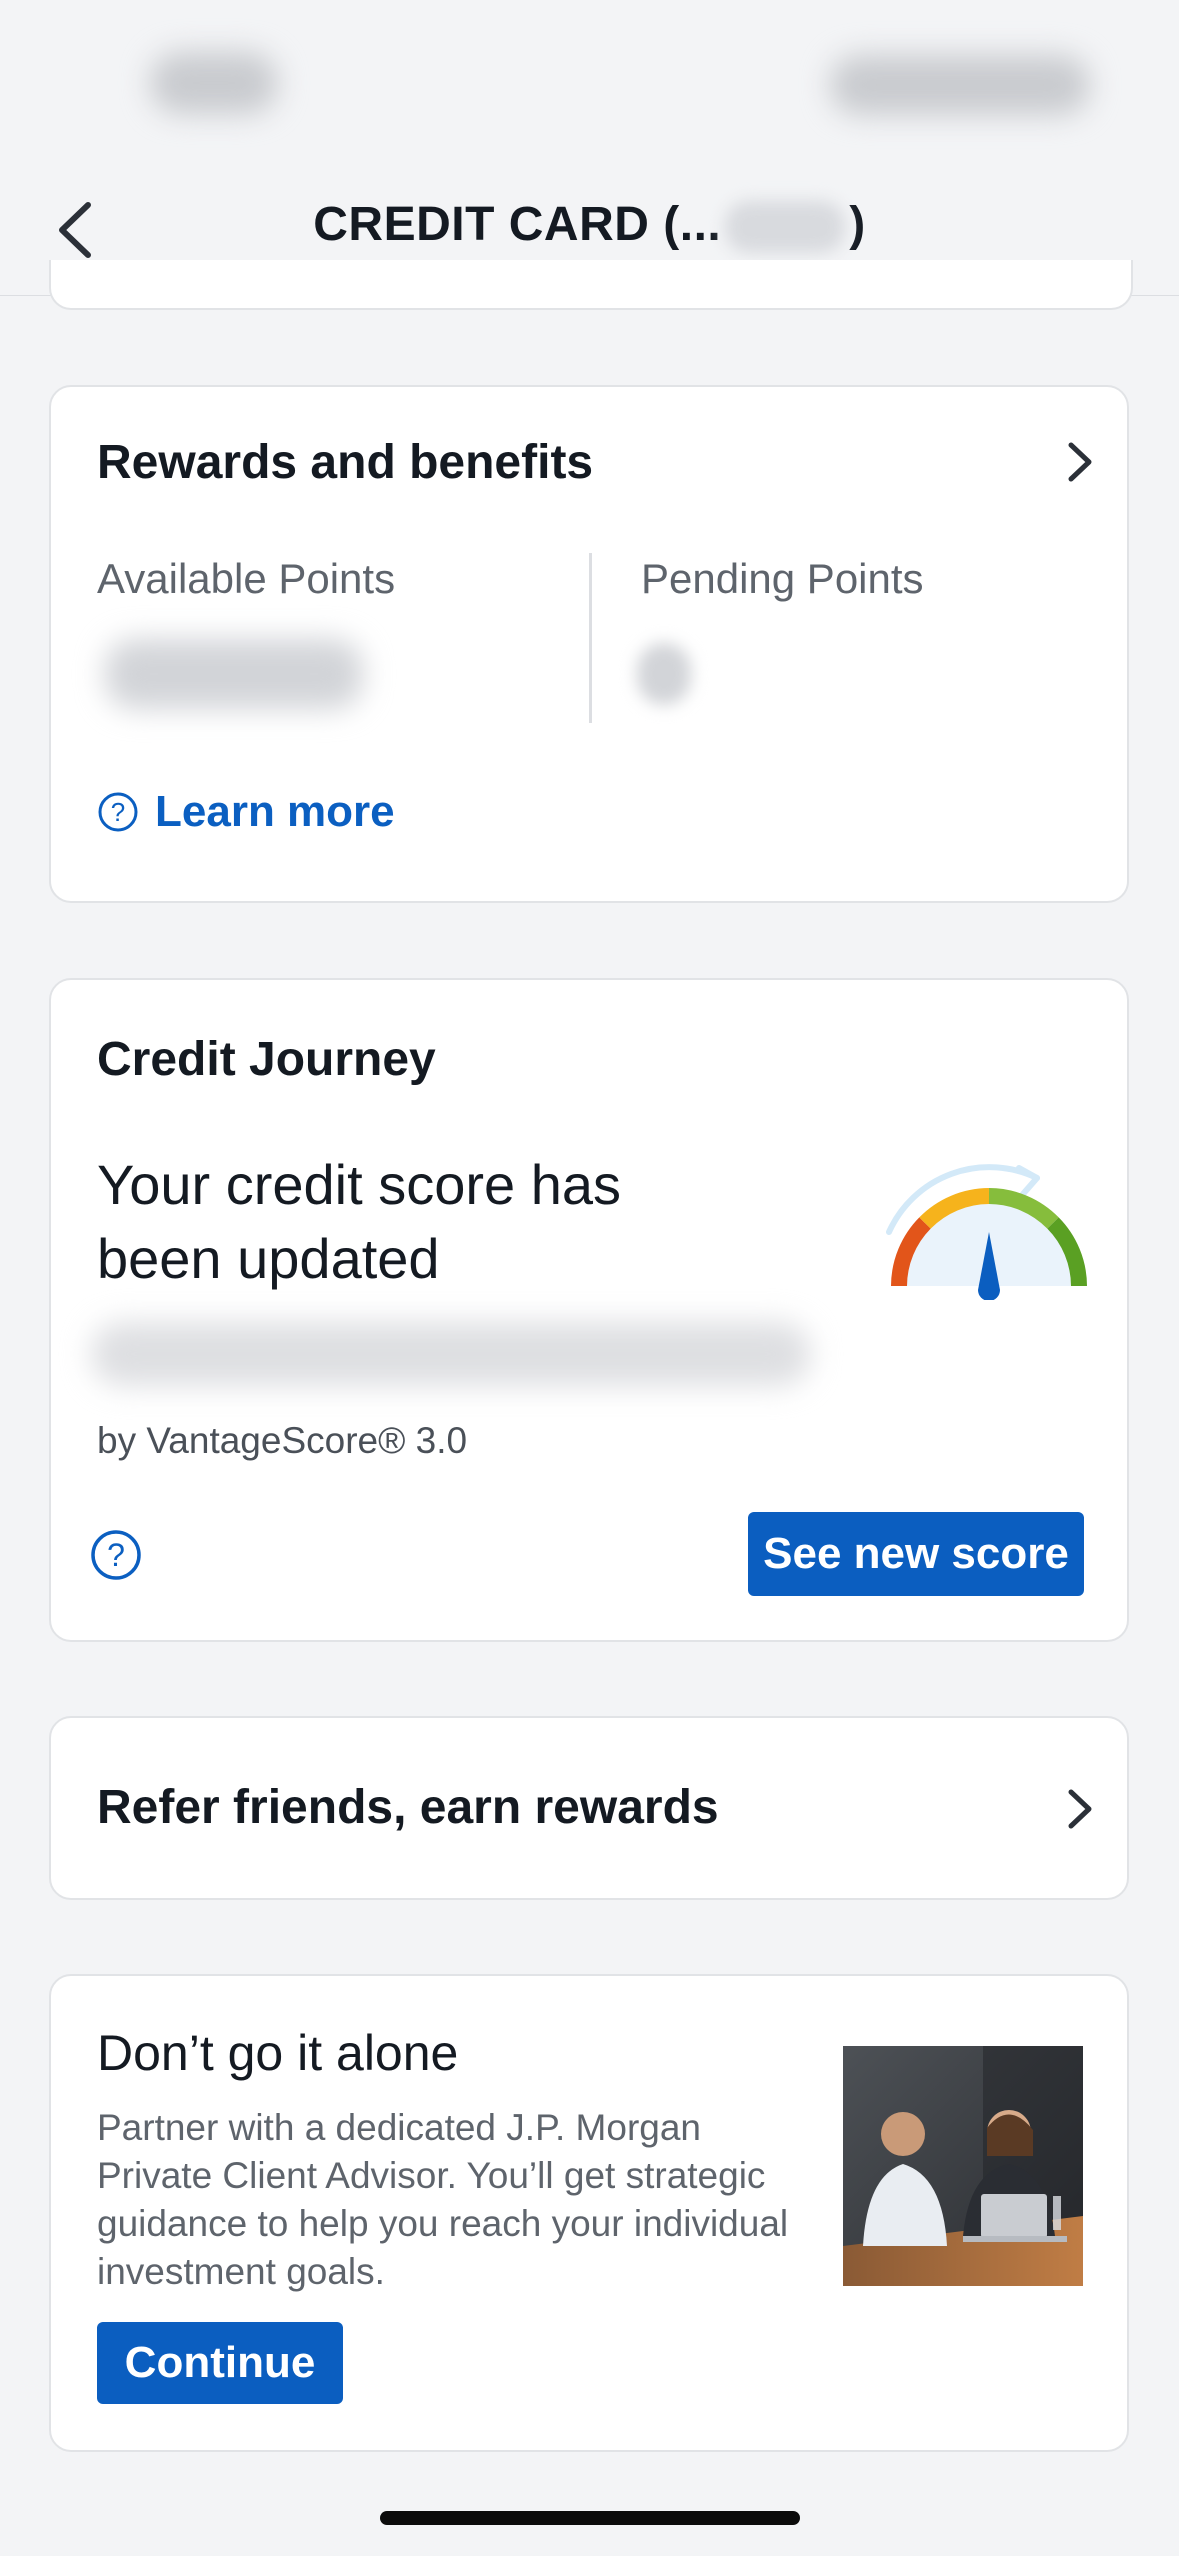  What do you see at coordinates (590, 638) in the screenshot?
I see `points-divider` at bounding box center [590, 638].